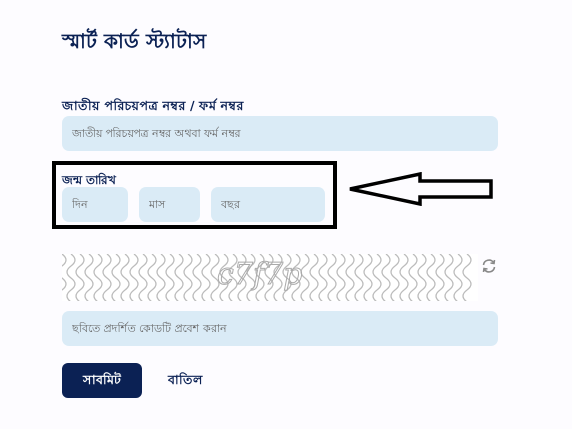 The width and height of the screenshot is (572, 429). Describe the element at coordinates (185, 380) in the screenshot. I see `cancel-button: বাতিল` at that location.